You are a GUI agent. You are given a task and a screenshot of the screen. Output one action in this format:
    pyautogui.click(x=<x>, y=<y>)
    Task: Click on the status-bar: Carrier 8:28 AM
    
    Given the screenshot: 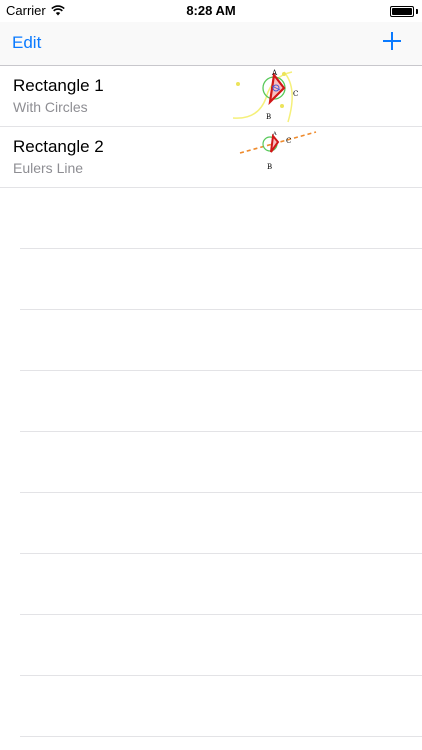 What is the action you would take?
    pyautogui.click(x=211, y=11)
    